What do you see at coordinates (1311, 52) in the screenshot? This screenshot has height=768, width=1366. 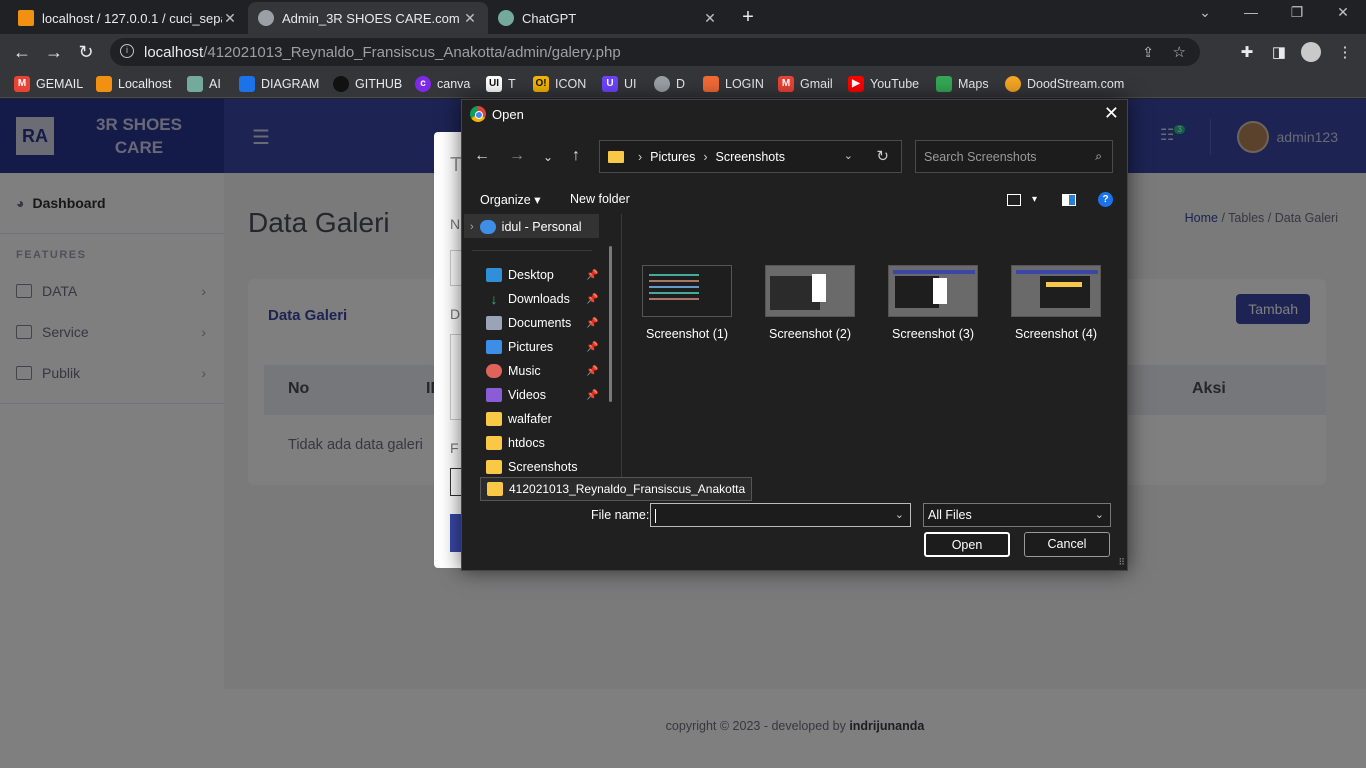 I see `profile-avatar` at bounding box center [1311, 52].